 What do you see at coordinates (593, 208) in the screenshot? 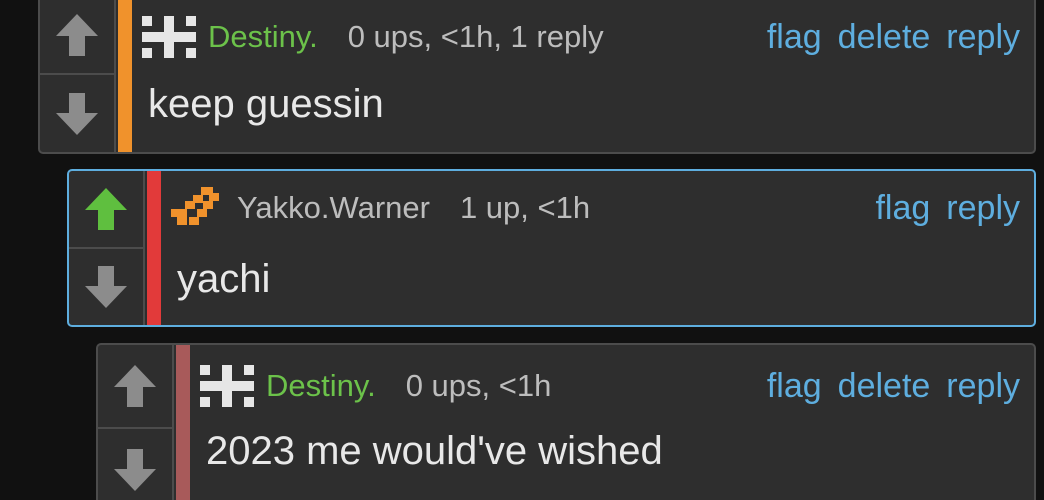
I see `comment-header: Yakko.Warner 1 up, <1h flag reply` at bounding box center [593, 208].